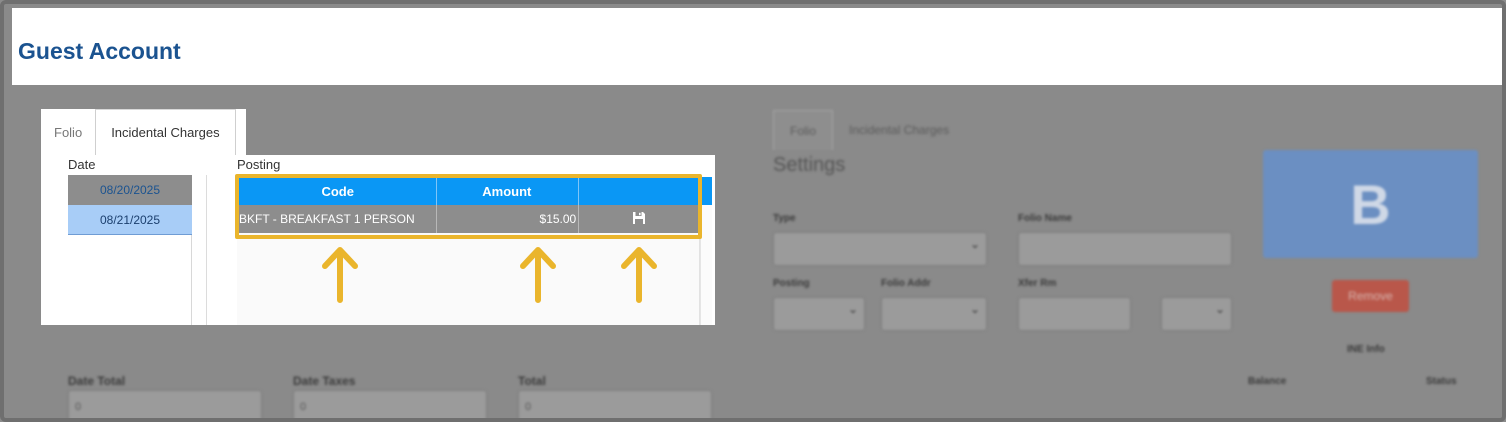  What do you see at coordinates (390, 404) in the screenshot?
I see `date-taxes-field: 0` at bounding box center [390, 404].